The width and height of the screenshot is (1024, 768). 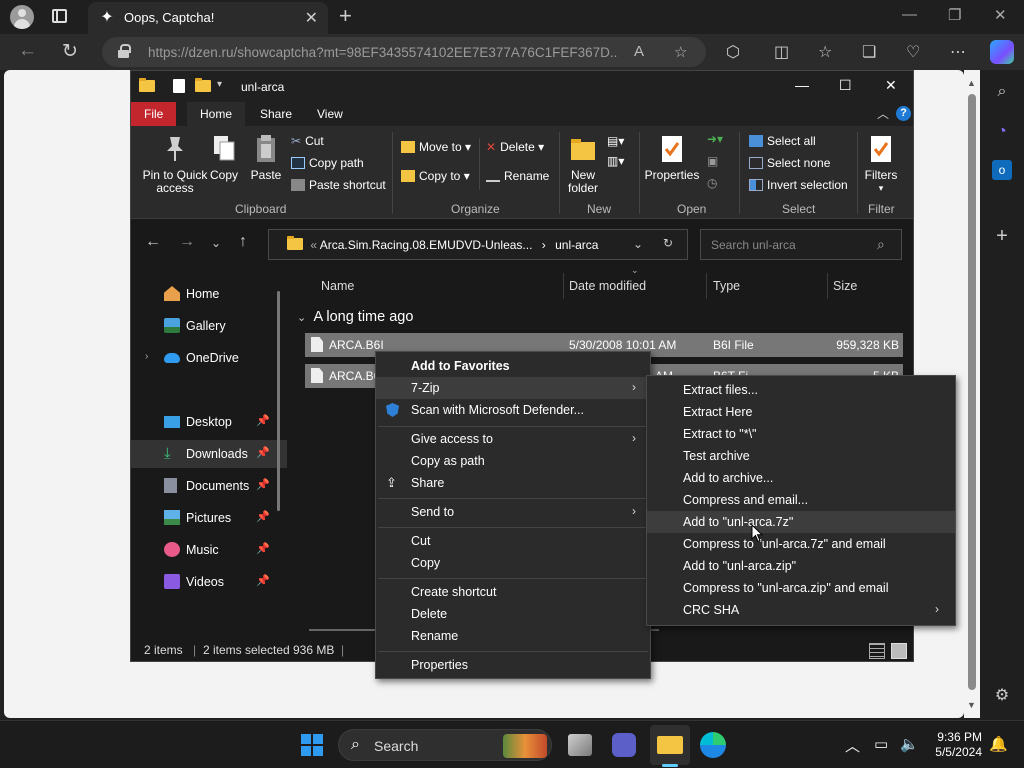 What do you see at coordinates (801, 588) in the screenshot?
I see `submenu-item-compress-zip-email: Compress to "unl-arca.zip" and email` at bounding box center [801, 588].